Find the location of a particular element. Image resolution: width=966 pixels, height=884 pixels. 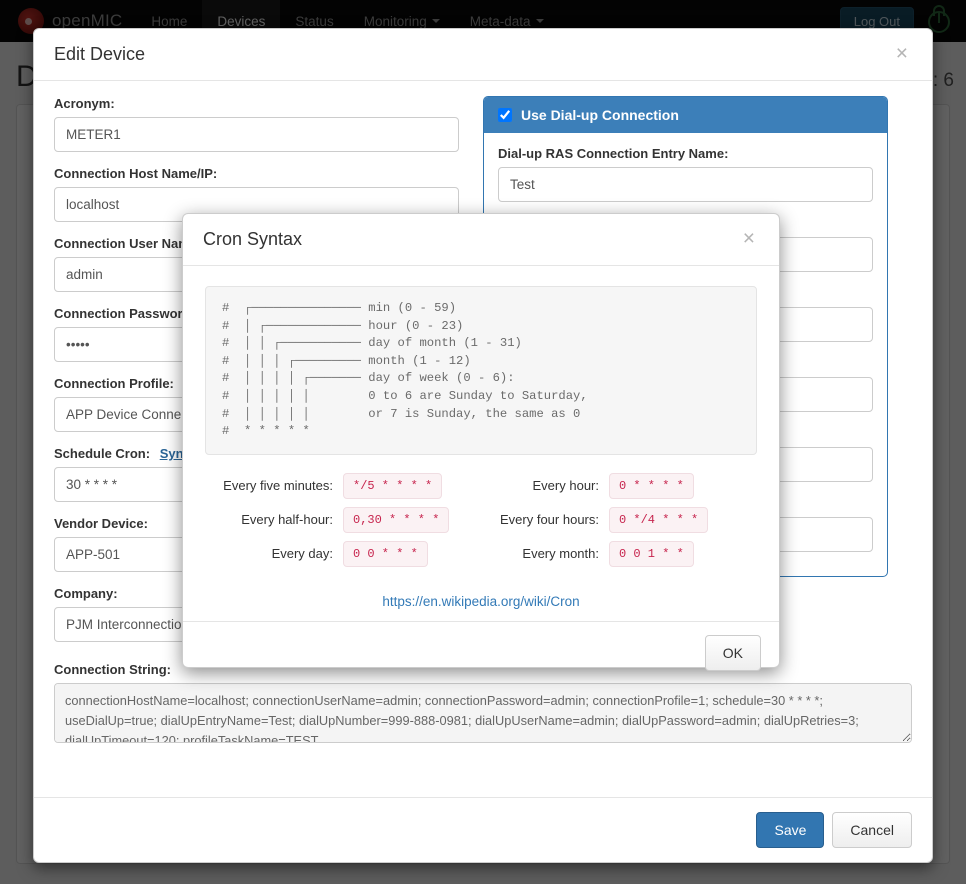

use-dialup-checkbox is located at coordinates (505, 115).